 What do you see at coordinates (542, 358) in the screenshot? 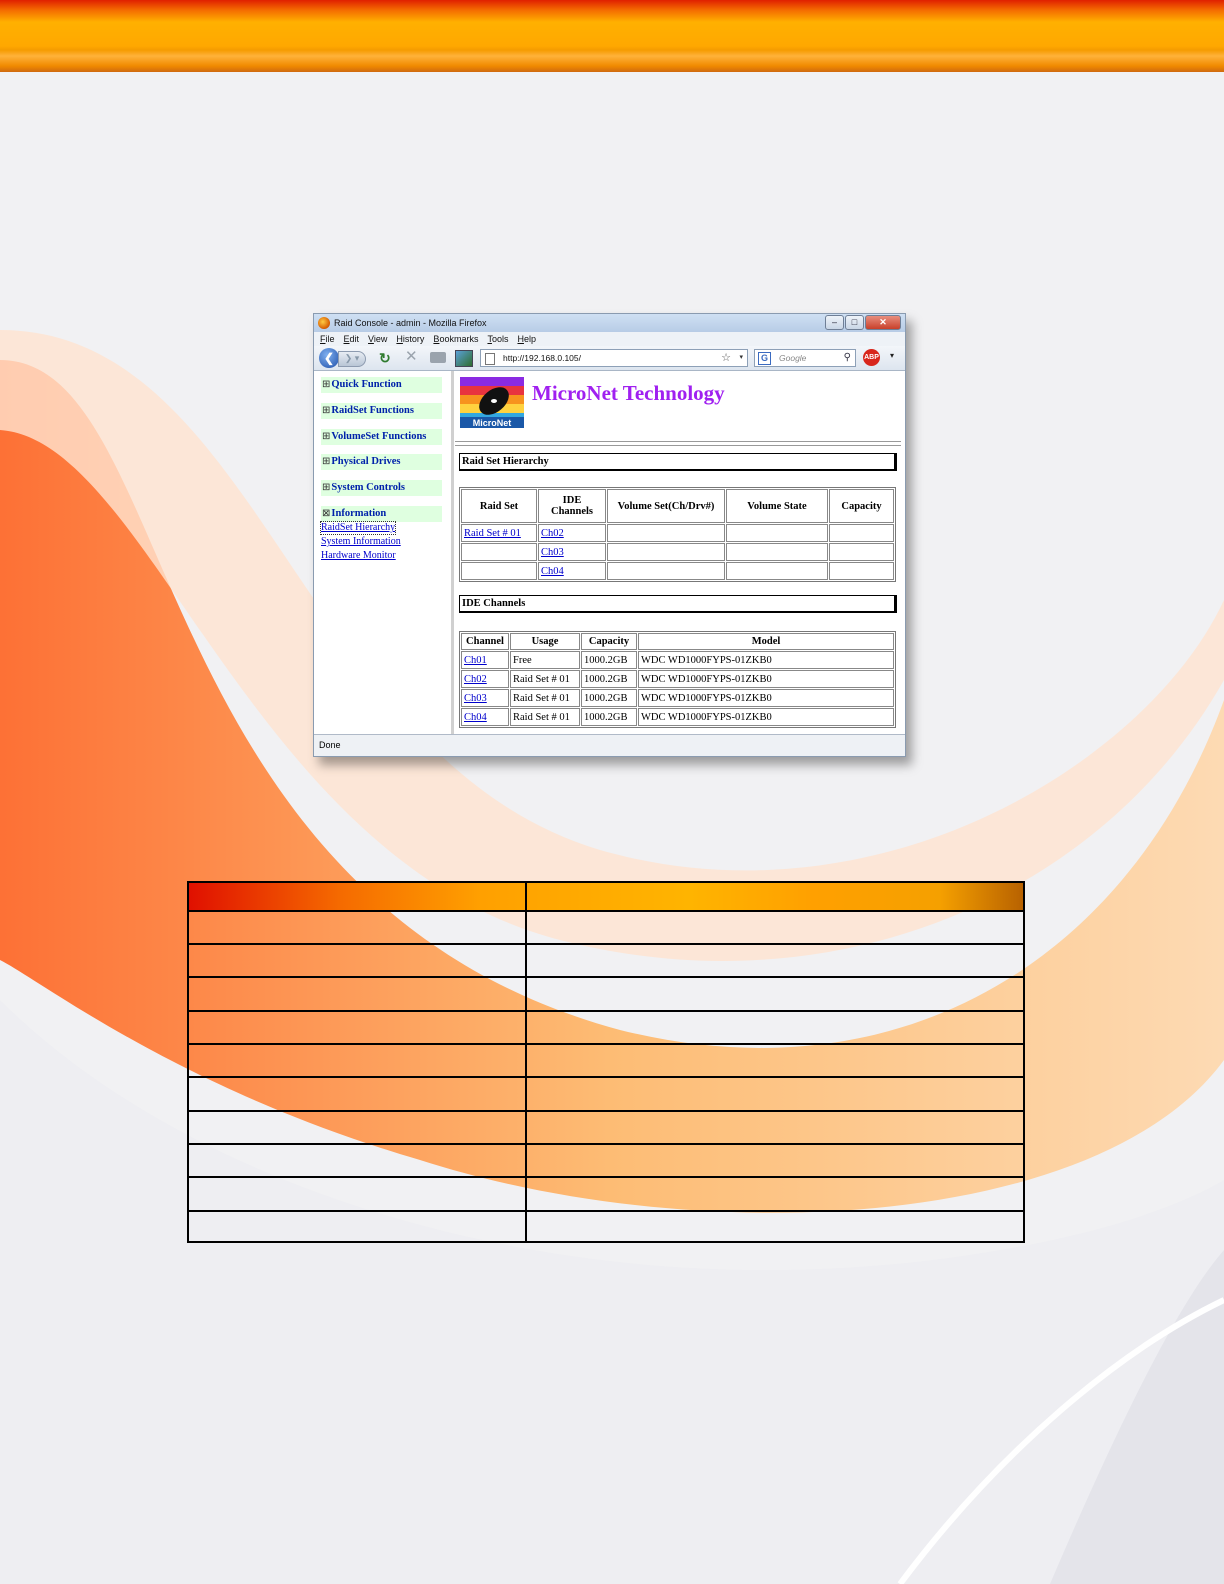
I see `url-text: http://192.168.0.105/` at bounding box center [542, 358].